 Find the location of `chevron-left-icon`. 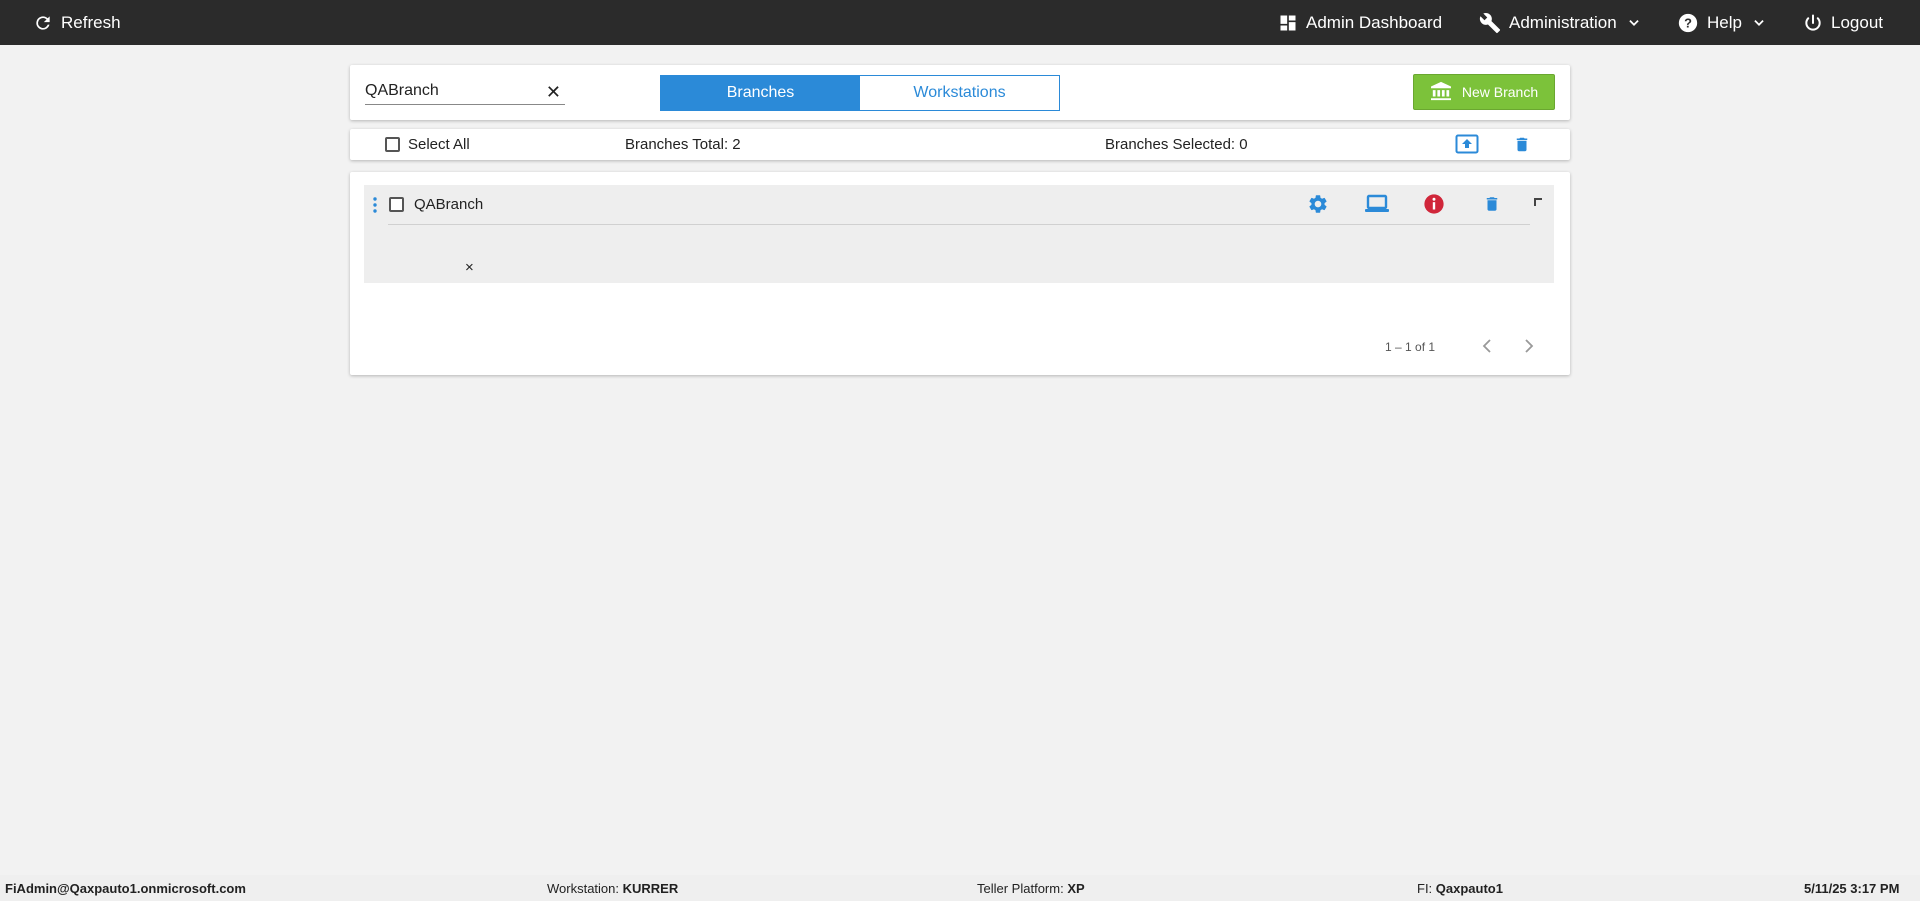

chevron-left-icon is located at coordinates (1488, 348).